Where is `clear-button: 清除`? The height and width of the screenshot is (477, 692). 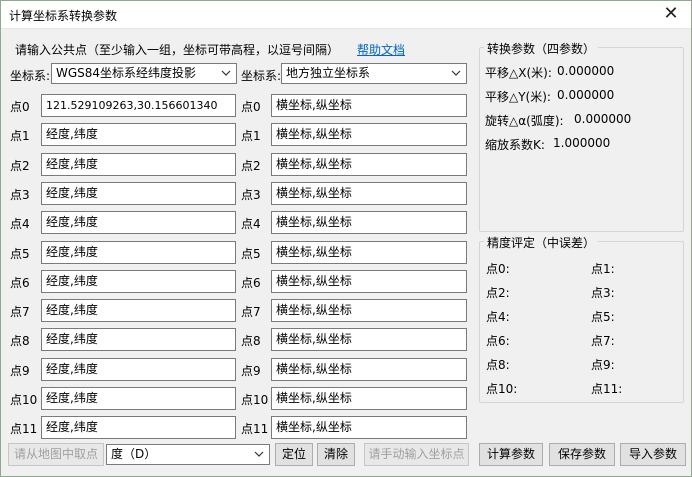
clear-button: 清除 is located at coordinates (336, 454).